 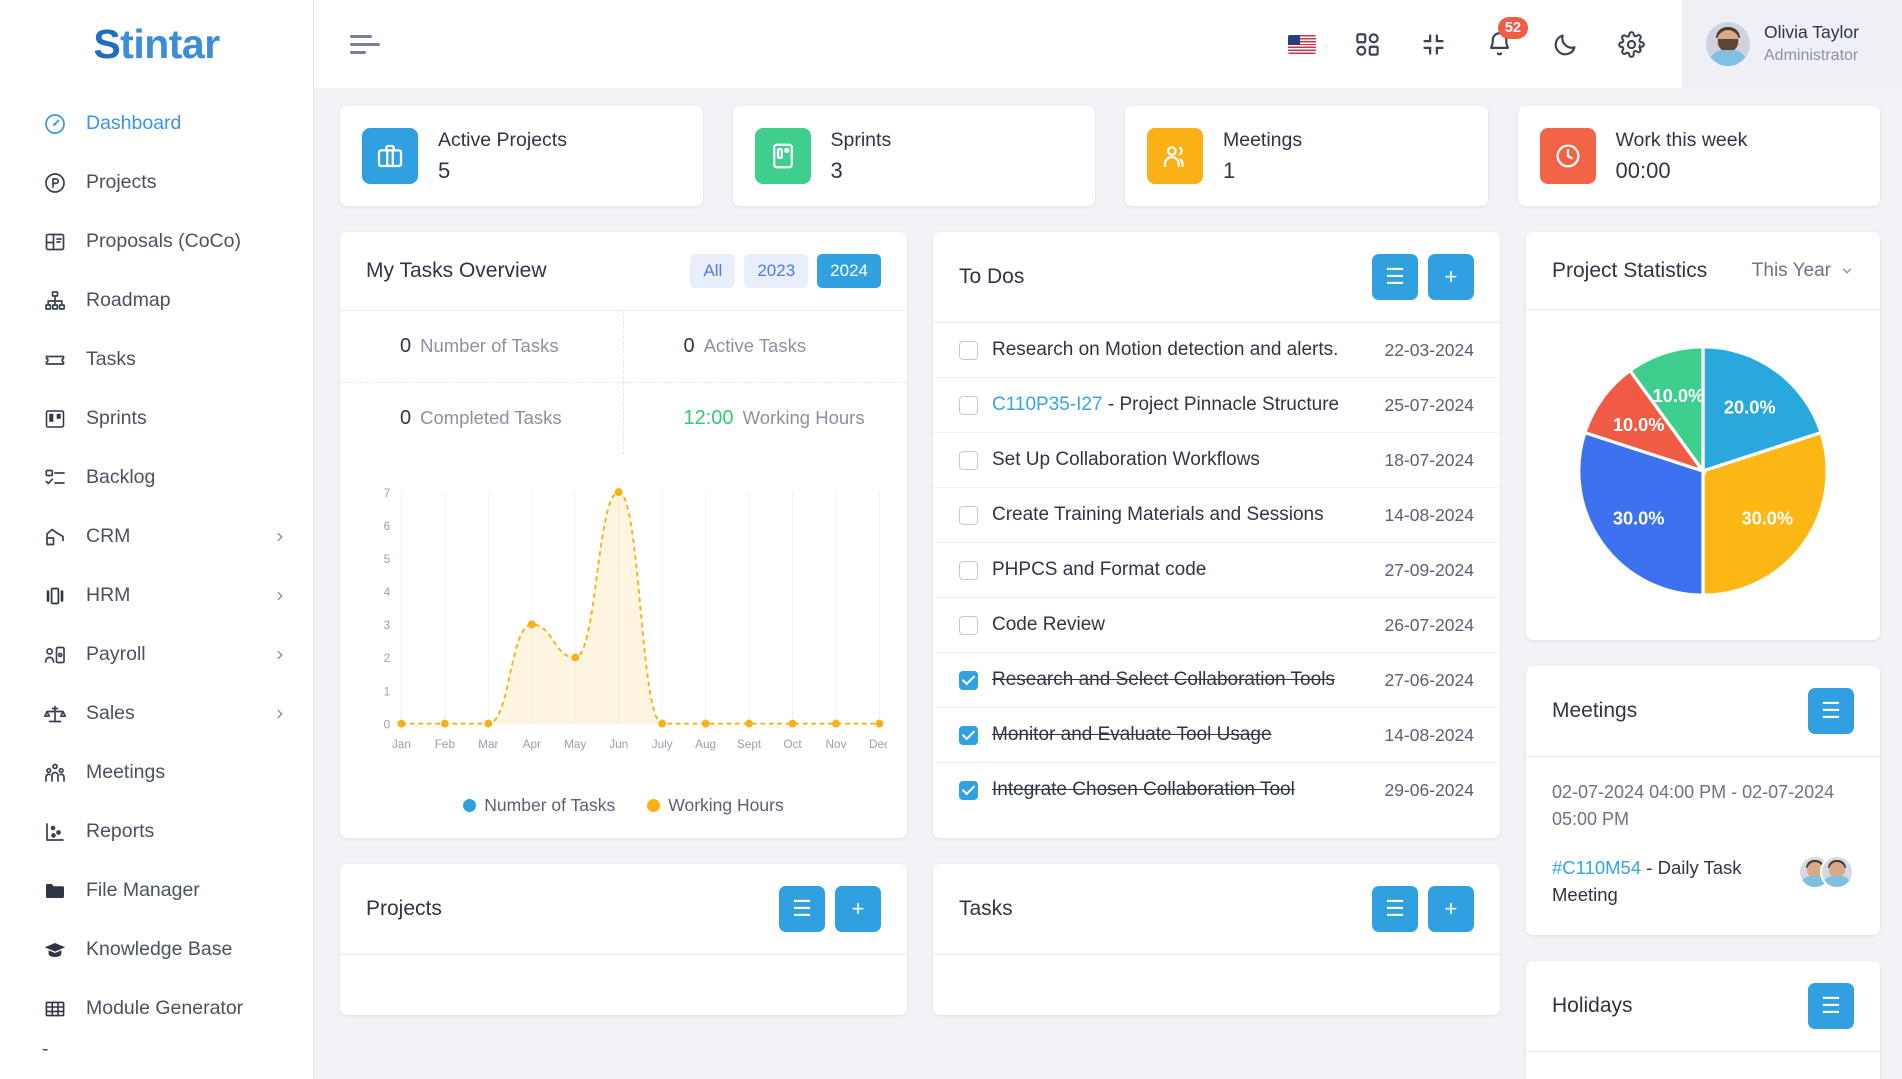 I want to click on stat-card-text: Work this week 00:00, so click(x=1682, y=156).